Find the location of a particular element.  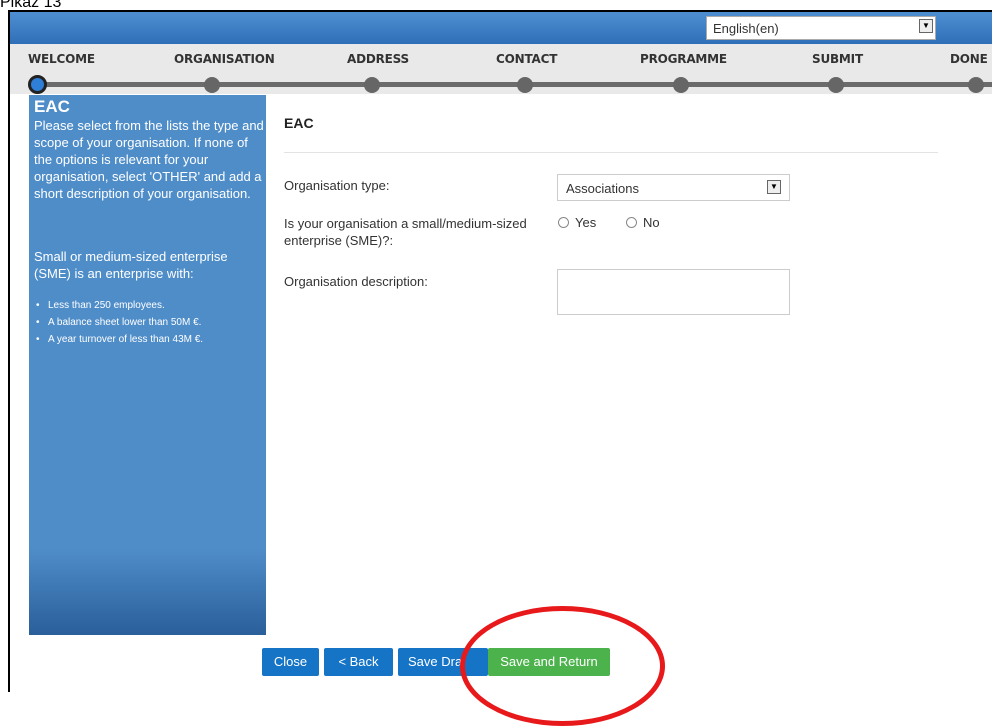

step-contact: CONTACT is located at coordinates (526, 59).